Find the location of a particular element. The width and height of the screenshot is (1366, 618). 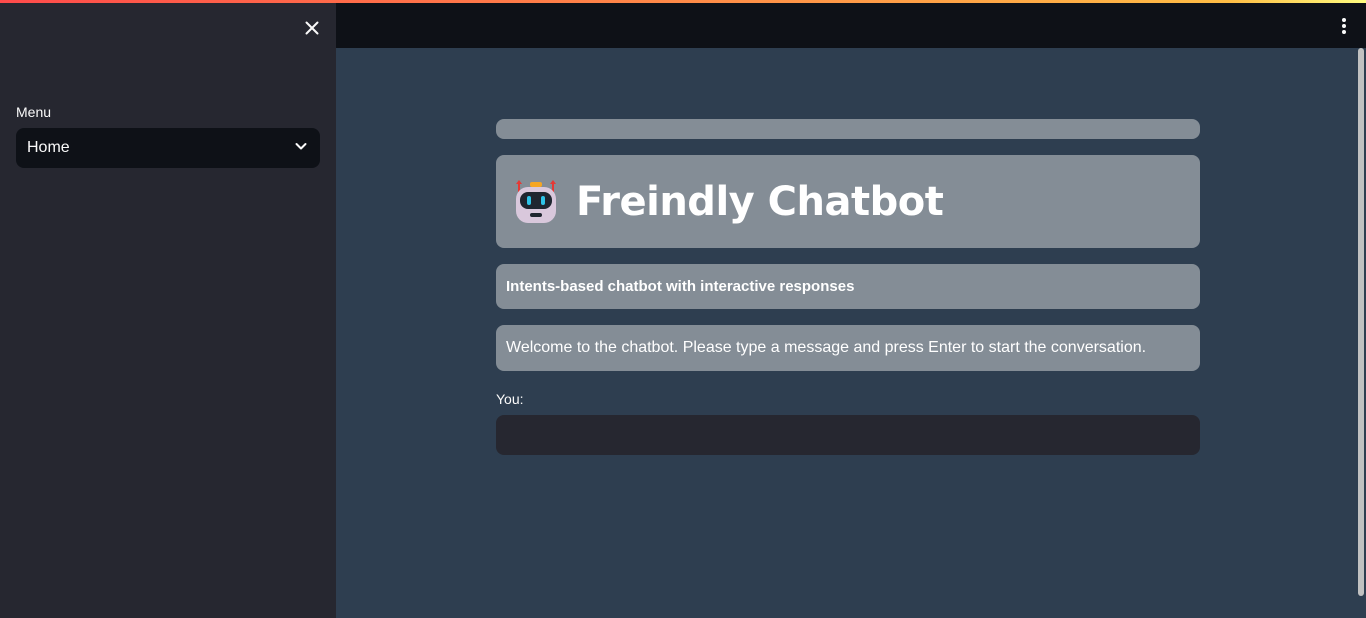

menu-select: Home is located at coordinates (168, 148).